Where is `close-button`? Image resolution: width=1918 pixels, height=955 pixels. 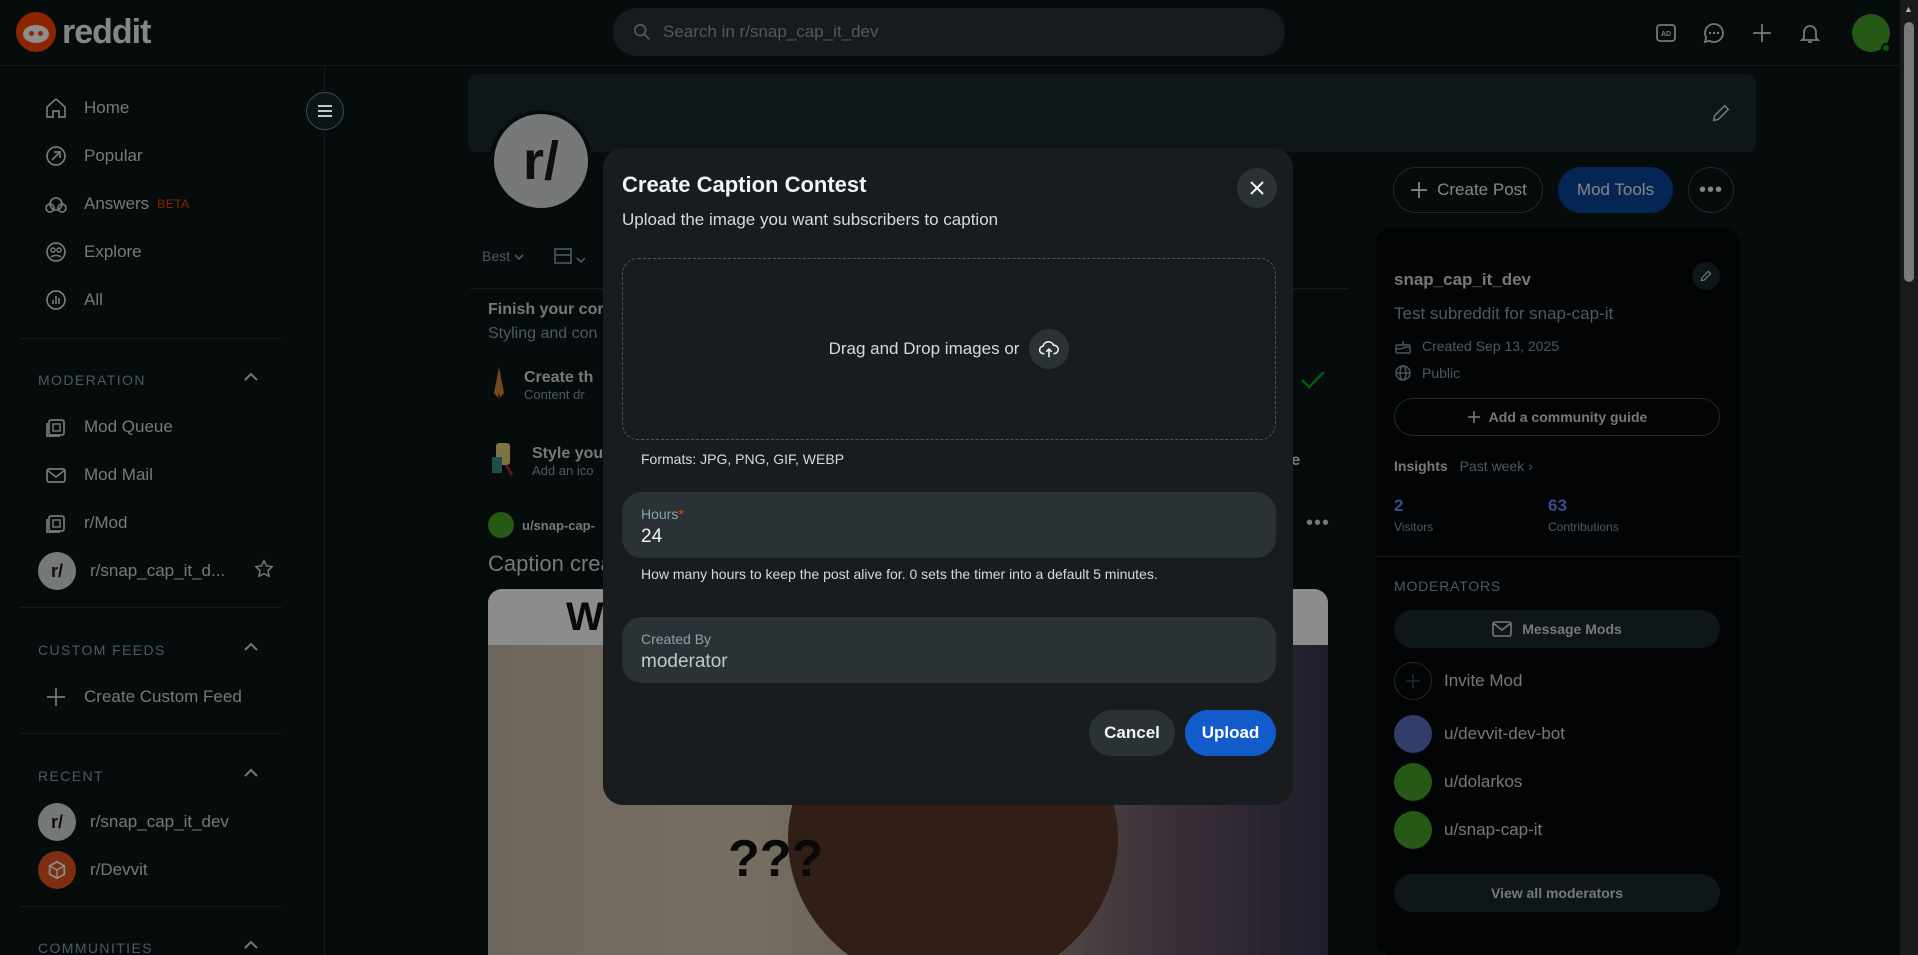
close-button is located at coordinates (1257, 188).